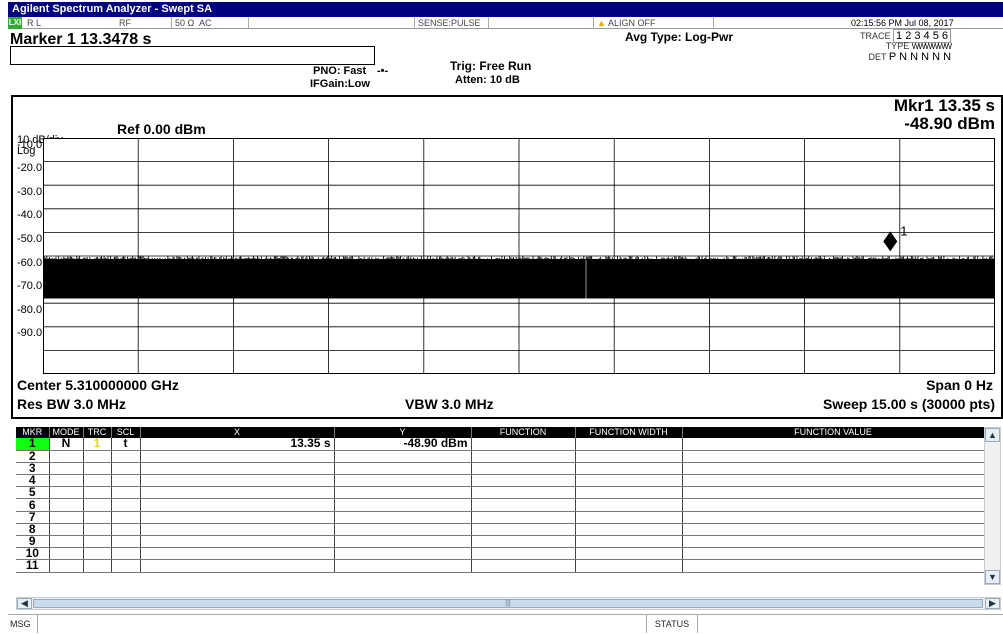 The image size is (1003, 634). What do you see at coordinates (126, 432) in the screenshot?
I see `table-header: SCL` at bounding box center [126, 432].